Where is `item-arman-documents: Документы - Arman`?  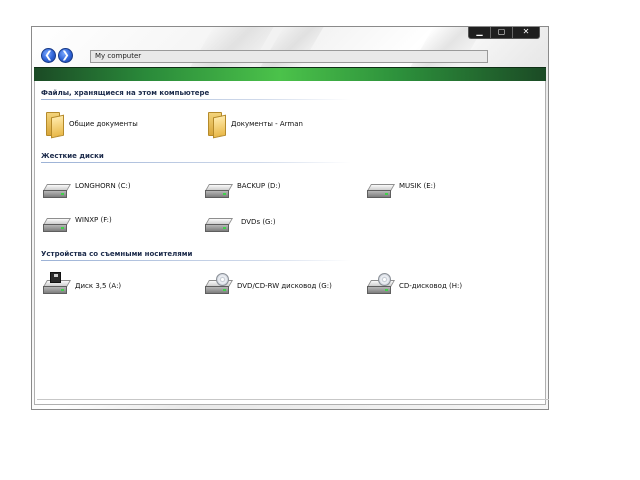
item-arman-documents: Документы - Arman is located at coordinates (254, 124).